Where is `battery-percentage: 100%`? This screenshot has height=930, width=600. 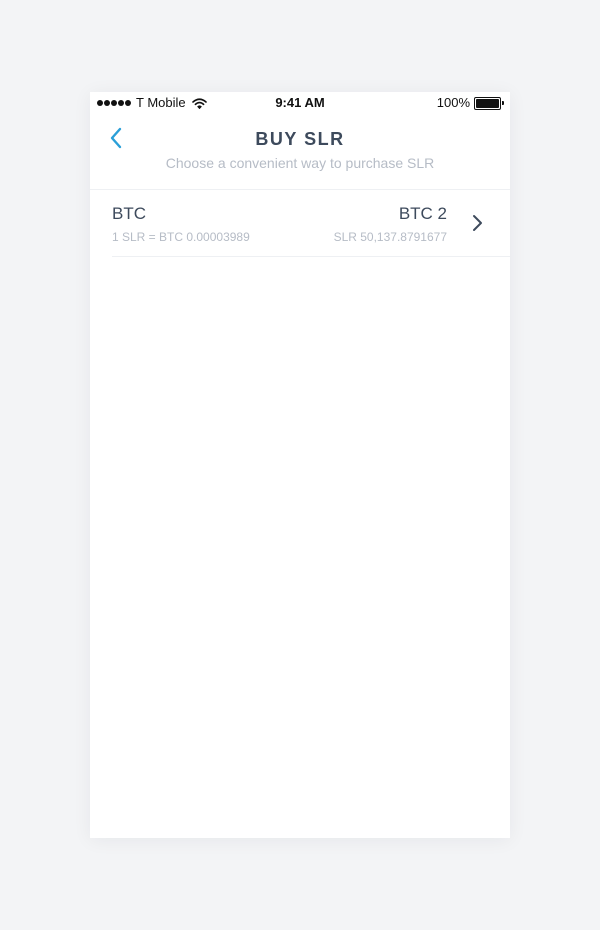 battery-percentage: 100% is located at coordinates (453, 102).